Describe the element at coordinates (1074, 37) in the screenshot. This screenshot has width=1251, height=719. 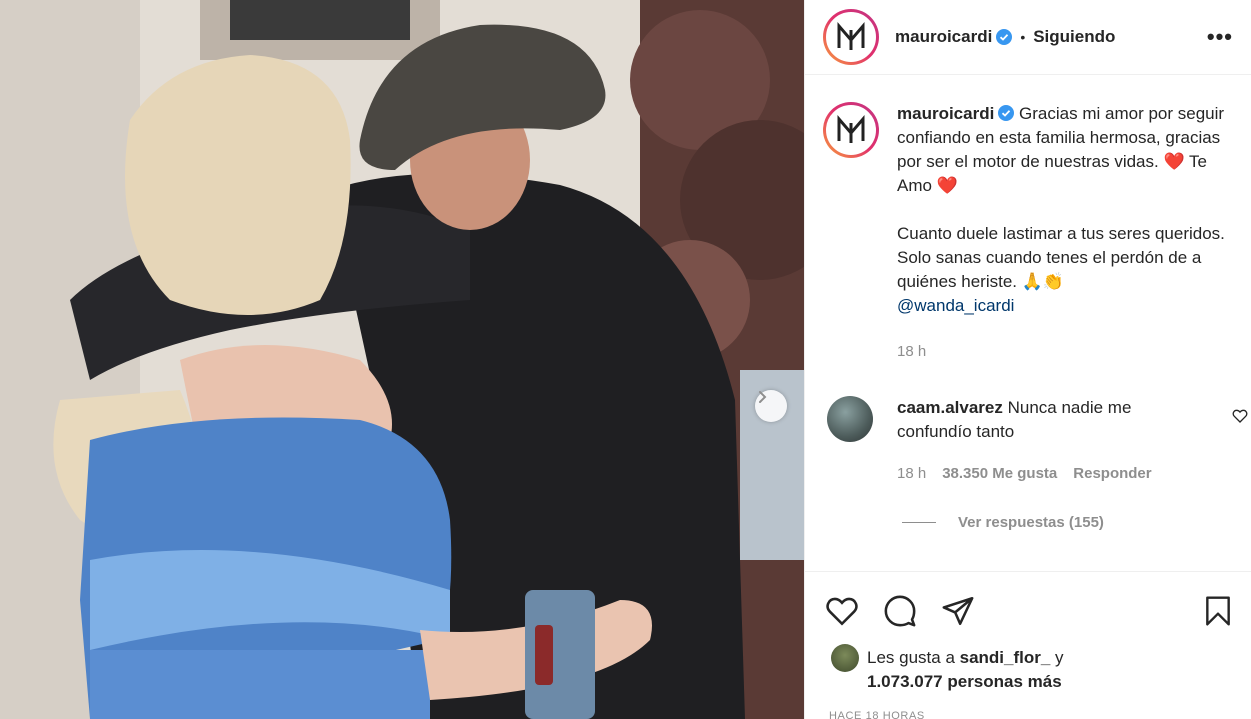
I see `follow-status-button: Siguiendo` at that location.